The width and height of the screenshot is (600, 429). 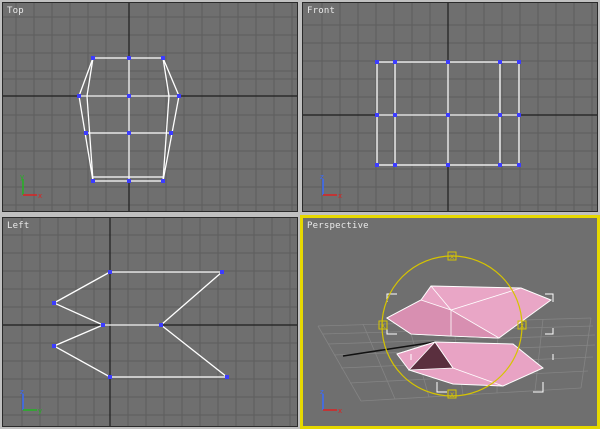 I want to click on axis-tripod-icon: z y, so click(x=31, y=401).